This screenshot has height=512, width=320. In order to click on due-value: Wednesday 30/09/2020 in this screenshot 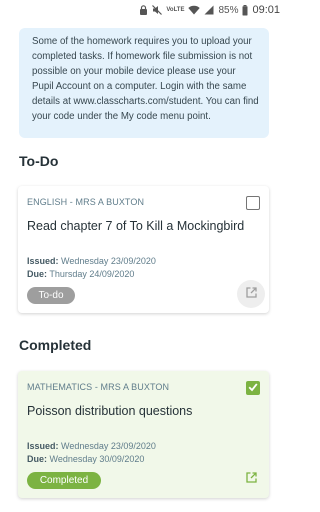, I will do `click(97, 459)`.